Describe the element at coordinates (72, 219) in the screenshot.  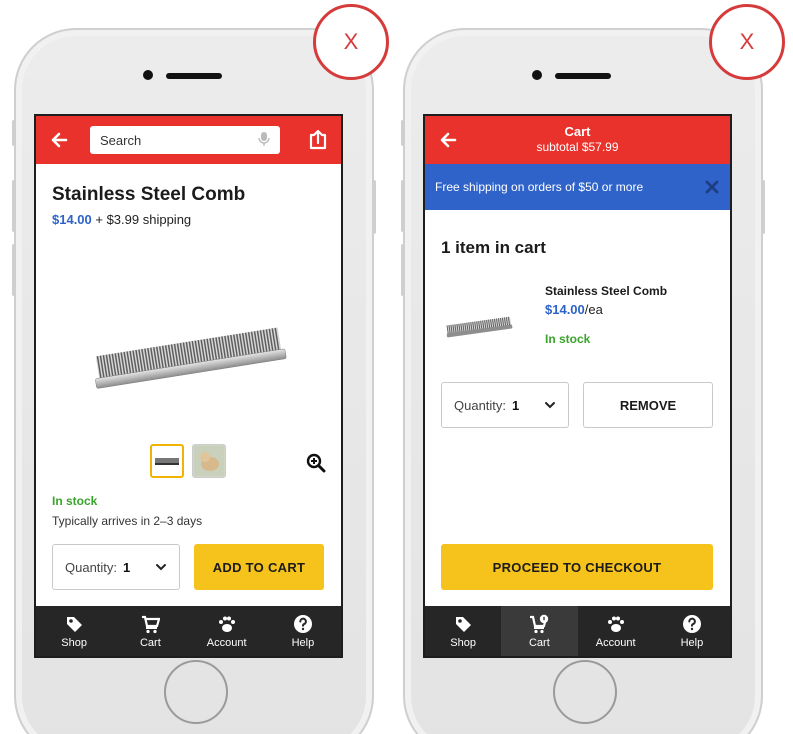
I see `product-price: $14.00` at that location.